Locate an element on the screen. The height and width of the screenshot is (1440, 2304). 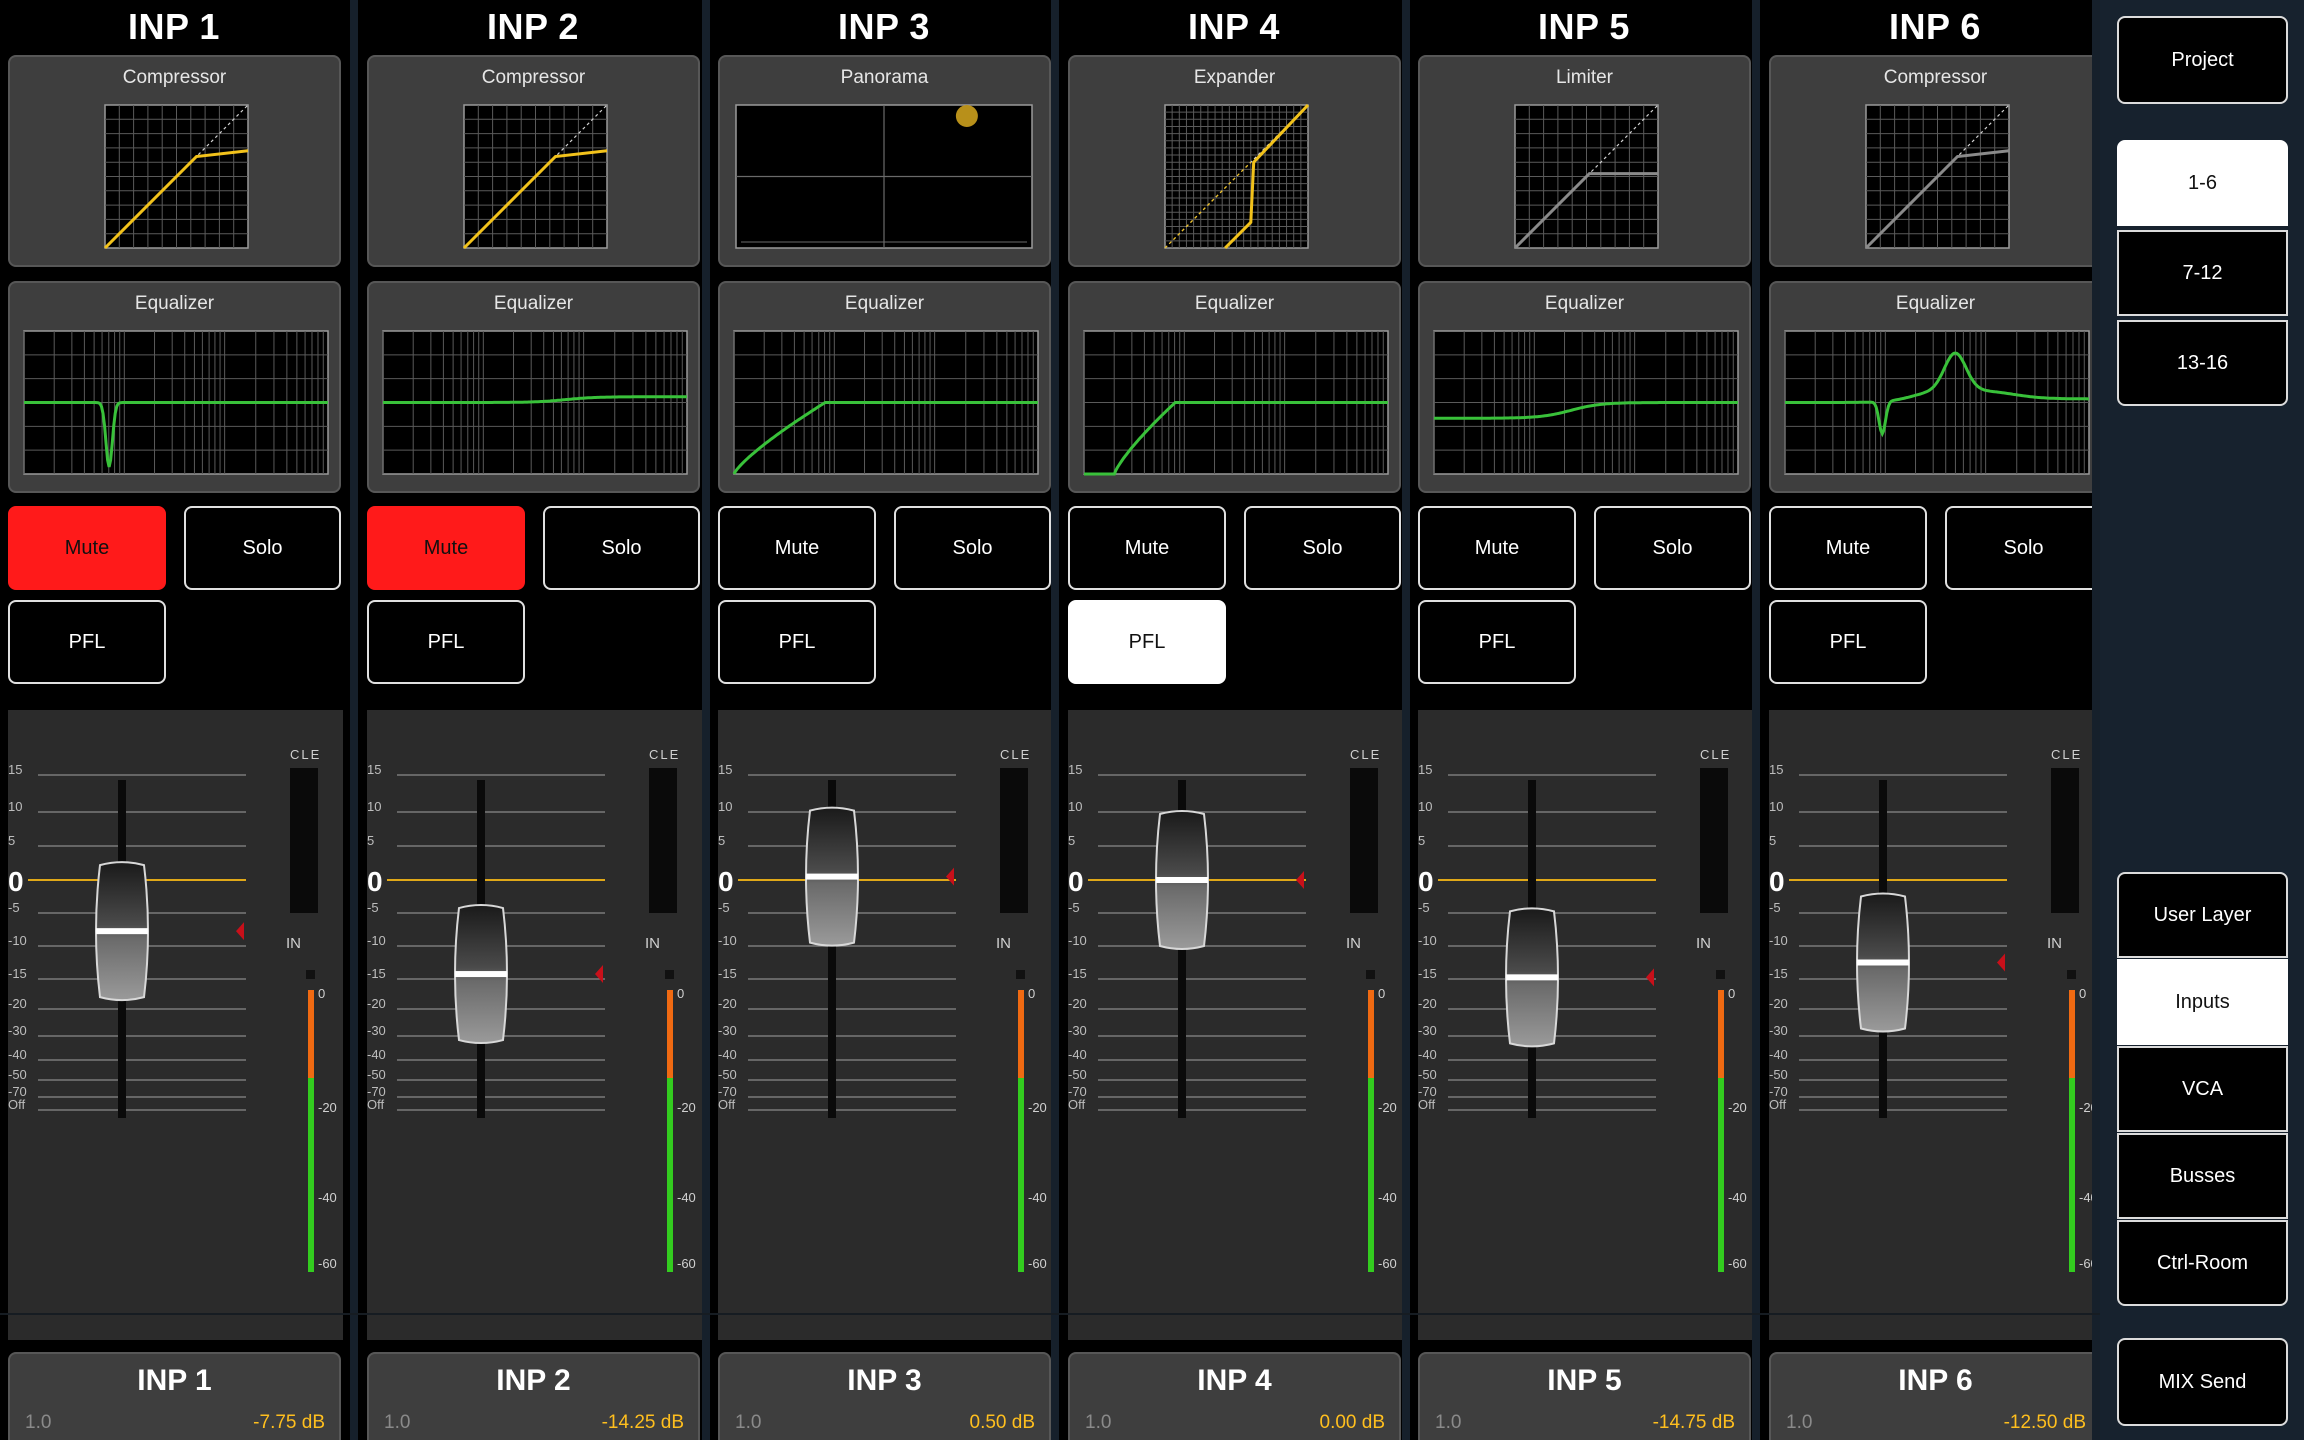
strip-separator is located at coordinates (1756, 720).